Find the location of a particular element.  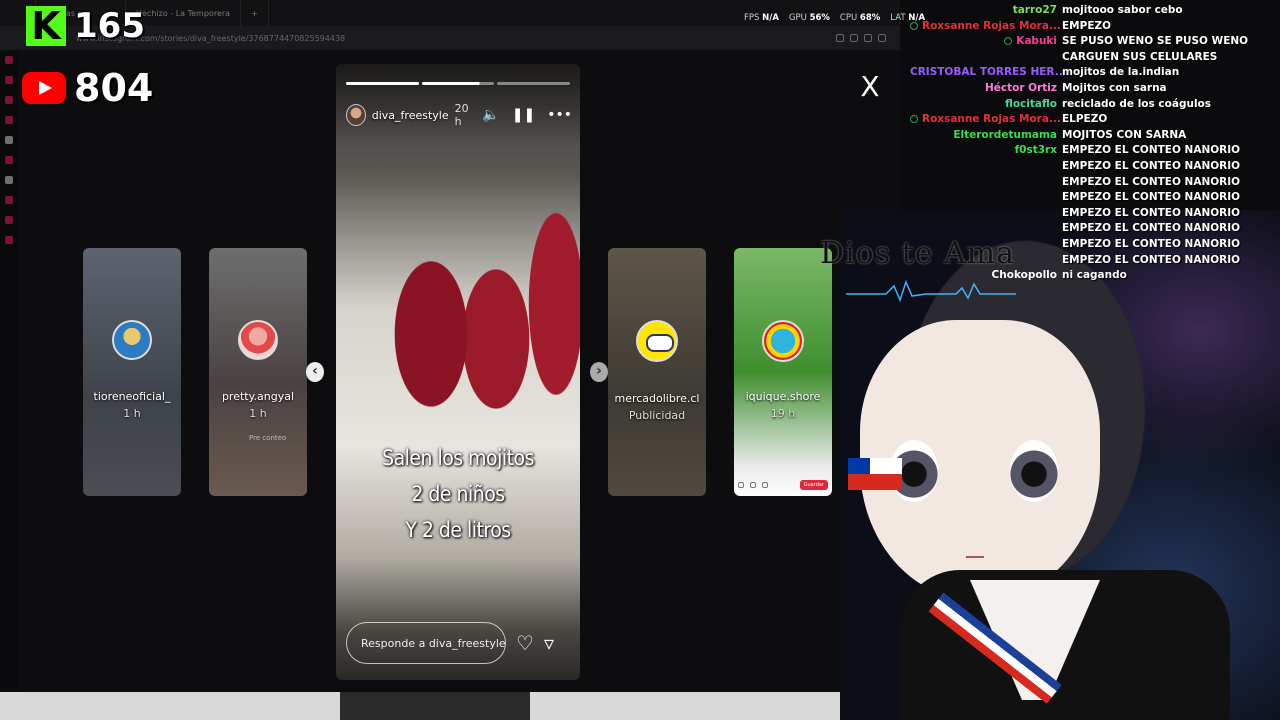

chat-username-text: Elterordetumama is located at coordinates (1005, 134).